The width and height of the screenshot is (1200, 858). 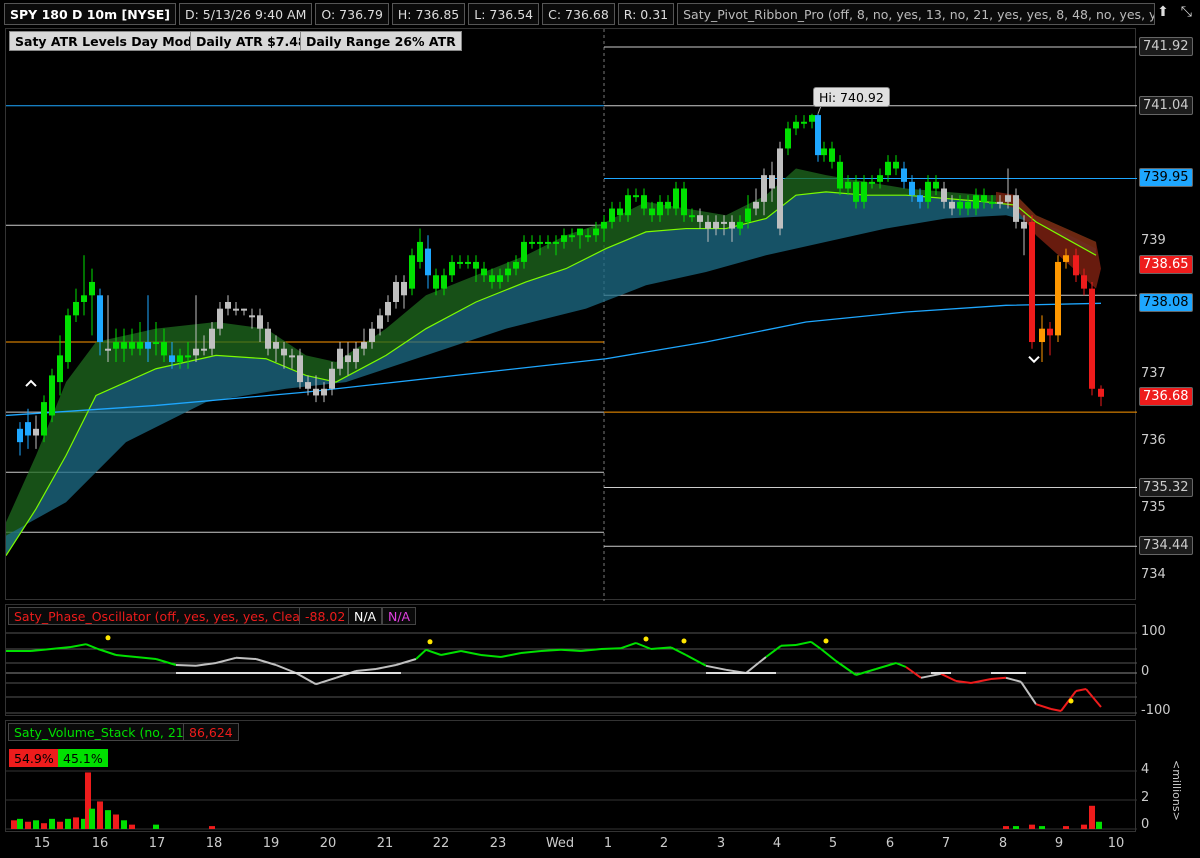 What do you see at coordinates (211, 732) in the screenshot?
I see `volume-value: 86,624` at bounding box center [211, 732].